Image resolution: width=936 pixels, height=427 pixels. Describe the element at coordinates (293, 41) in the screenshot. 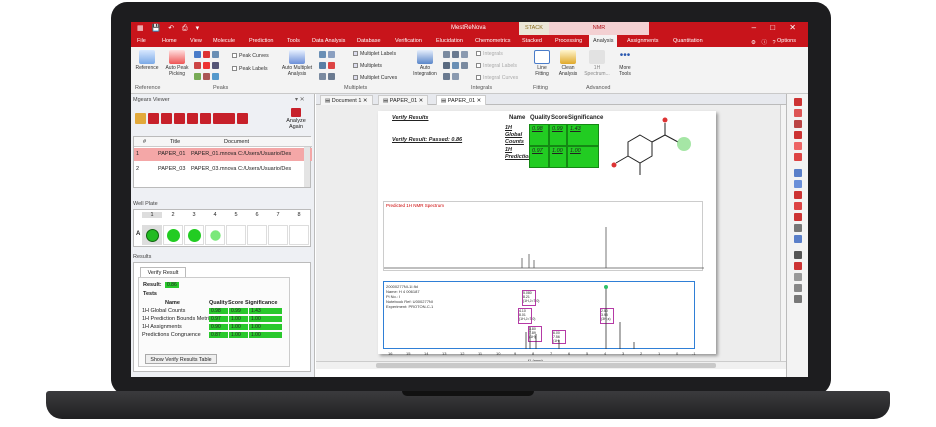

I see `menu-tools: Tools` at that location.